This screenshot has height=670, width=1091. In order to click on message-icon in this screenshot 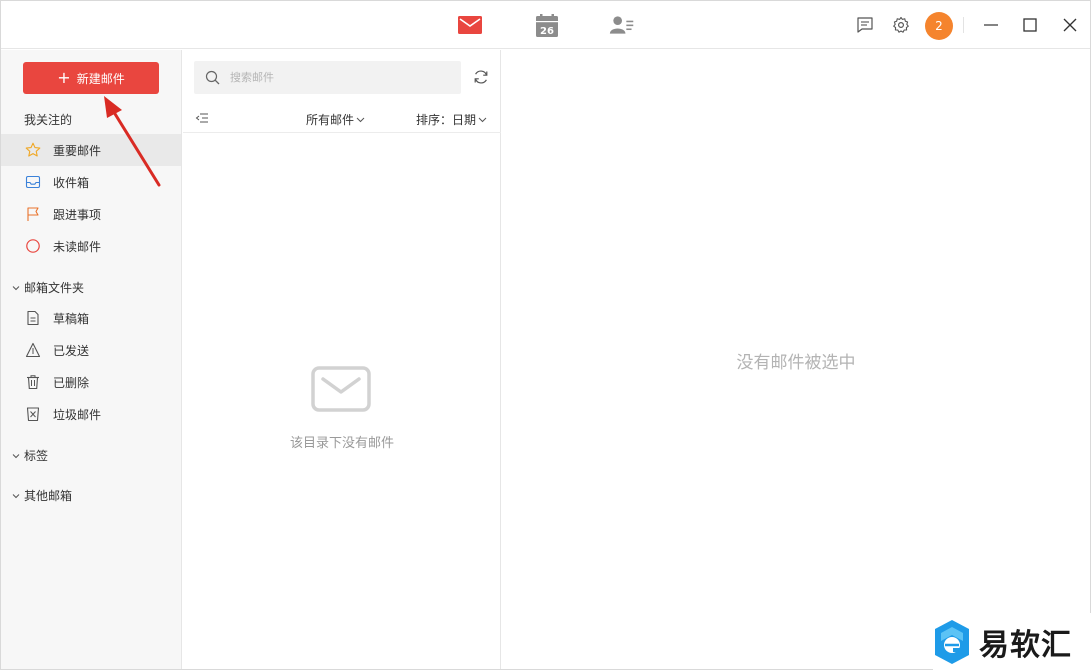, I will do `click(865, 25)`.